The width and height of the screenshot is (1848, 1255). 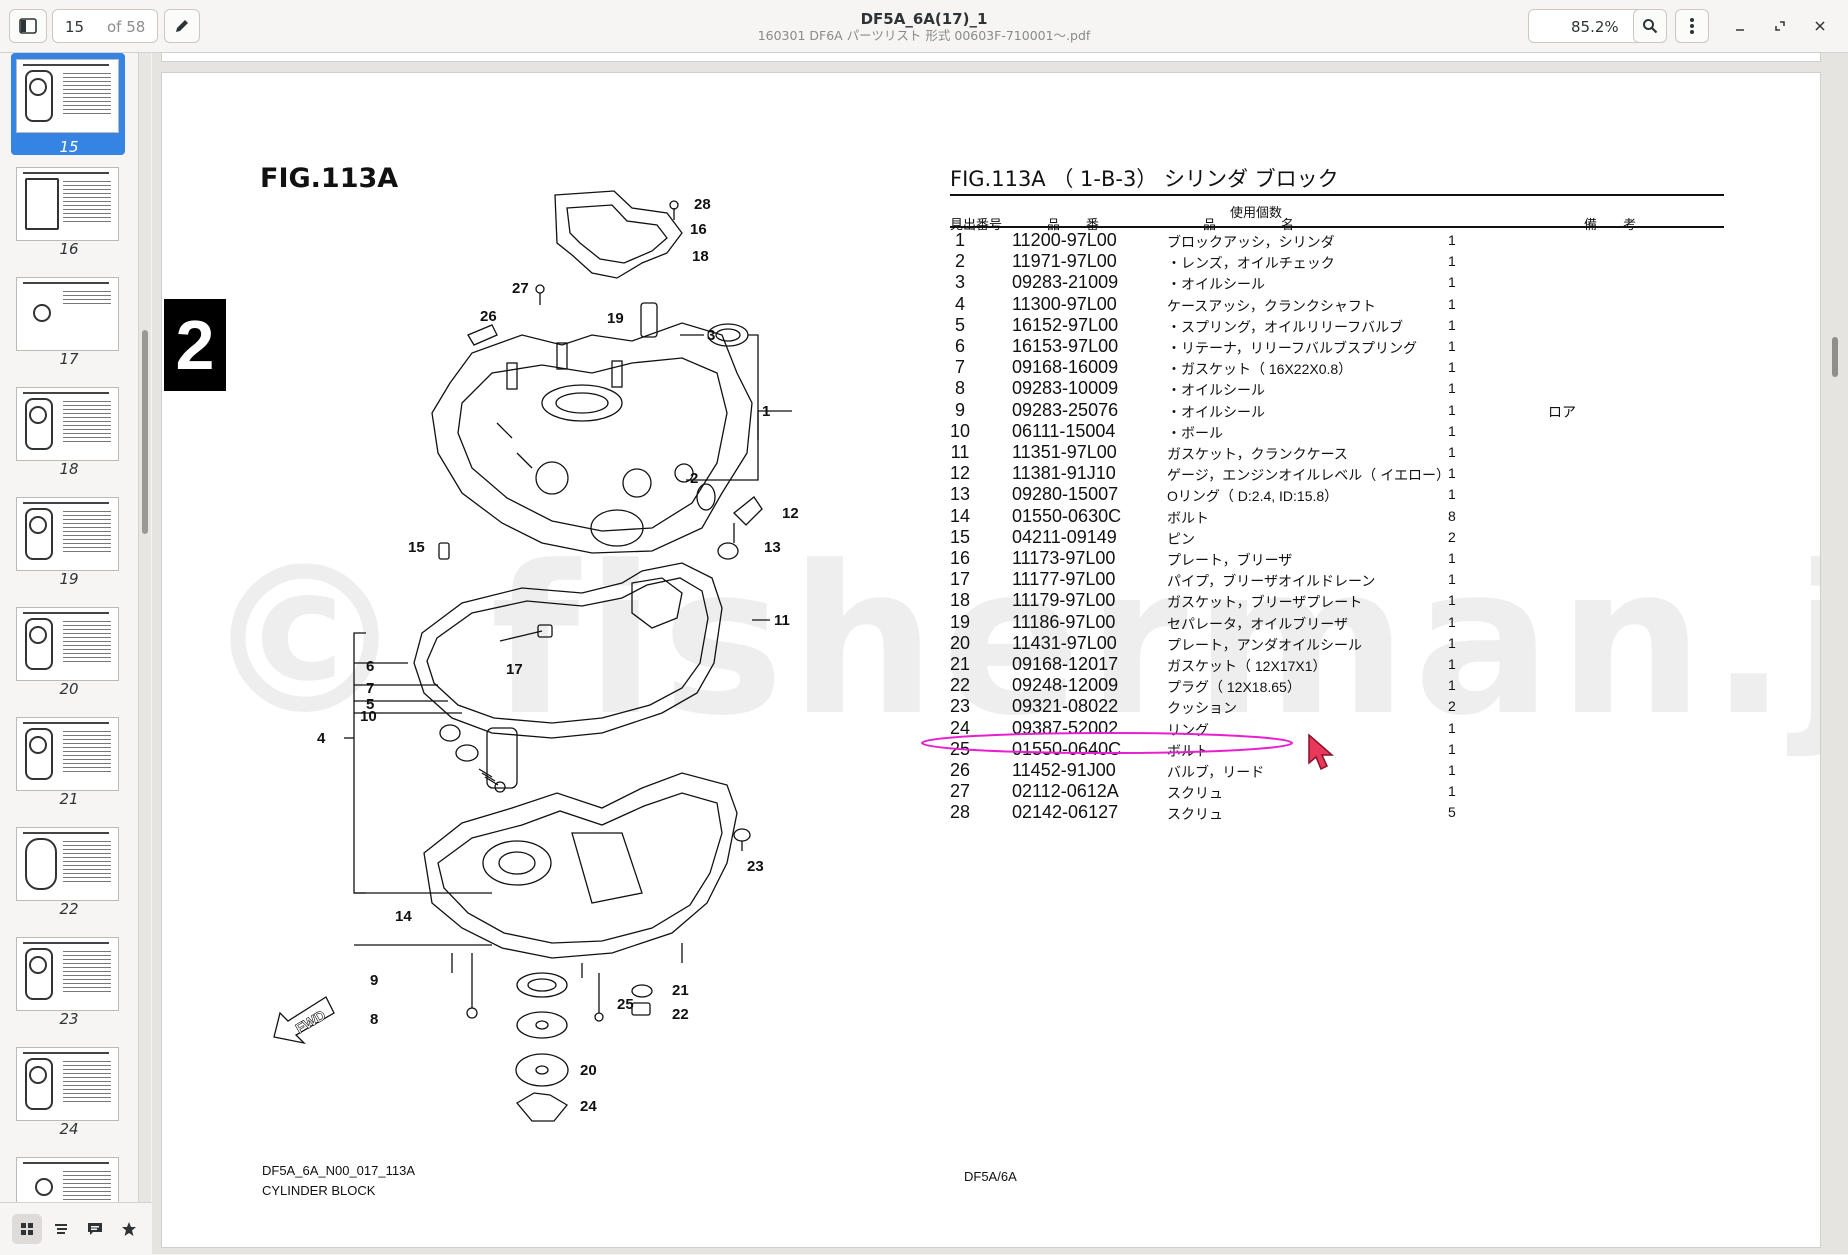 What do you see at coordinates (69, 359) in the screenshot?
I see `thumbnail-label: 17` at bounding box center [69, 359].